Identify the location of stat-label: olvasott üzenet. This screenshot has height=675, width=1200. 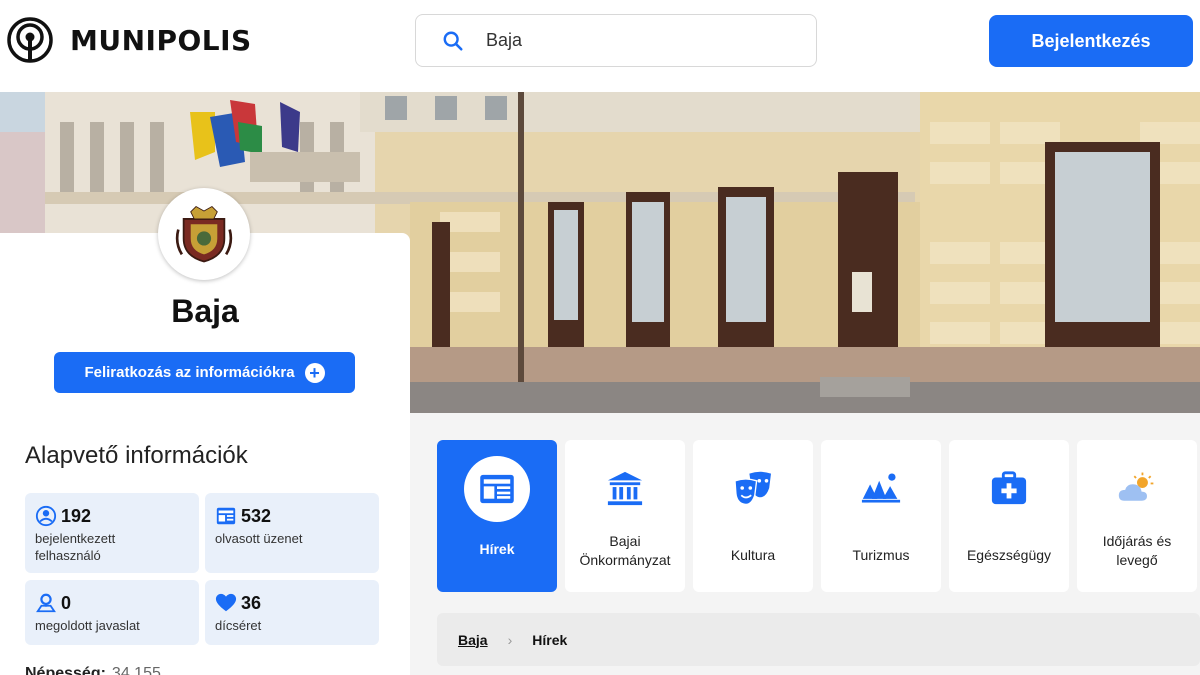
(259, 538).